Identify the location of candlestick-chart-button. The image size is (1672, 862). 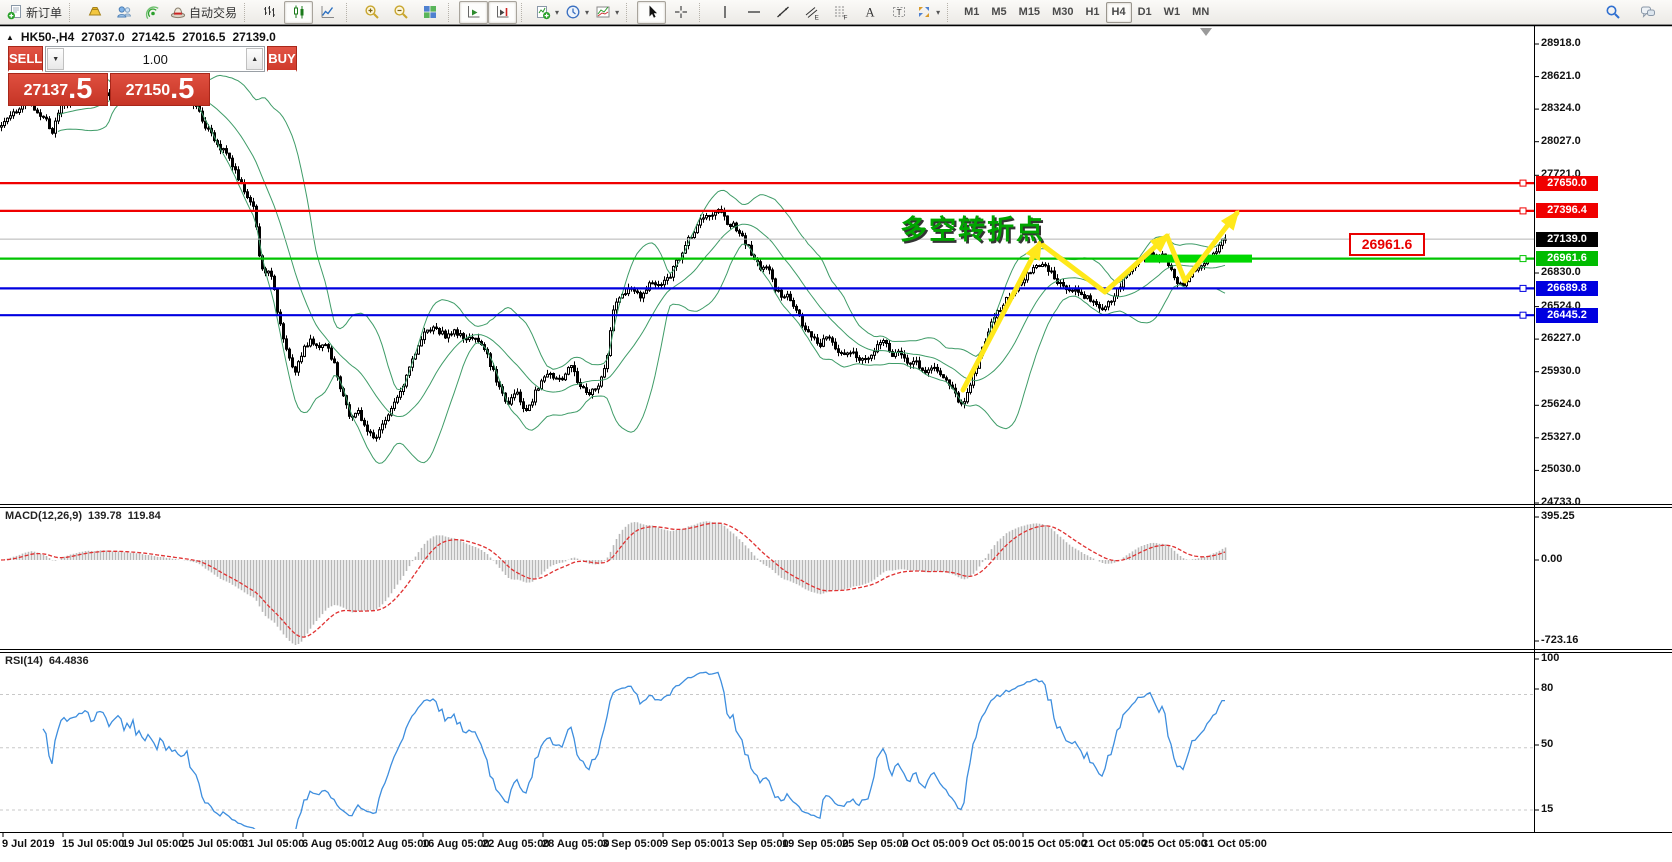
(299, 12).